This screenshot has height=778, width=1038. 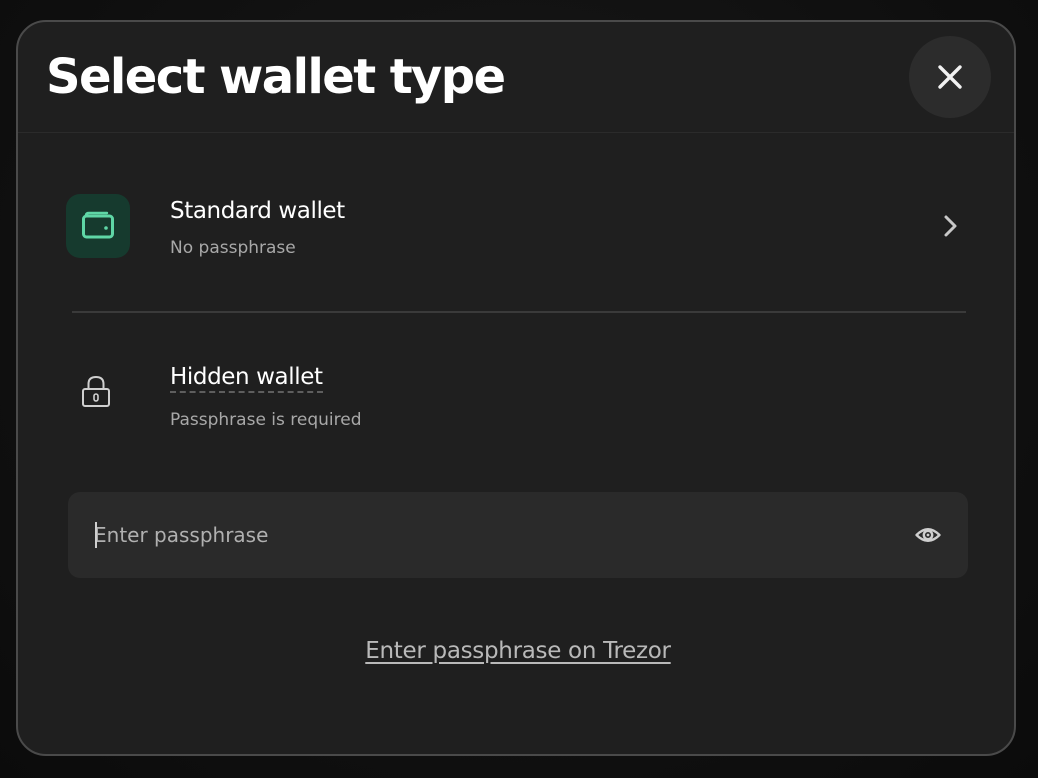 What do you see at coordinates (516, 77) in the screenshot?
I see `modal-header: Select wallet type` at bounding box center [516, 77].